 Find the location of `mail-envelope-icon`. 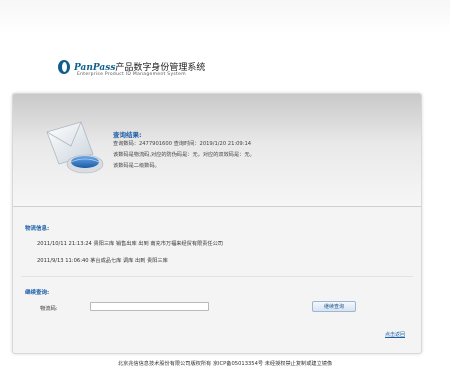

mail-envelope-icon is located at coordinates (75, 147).